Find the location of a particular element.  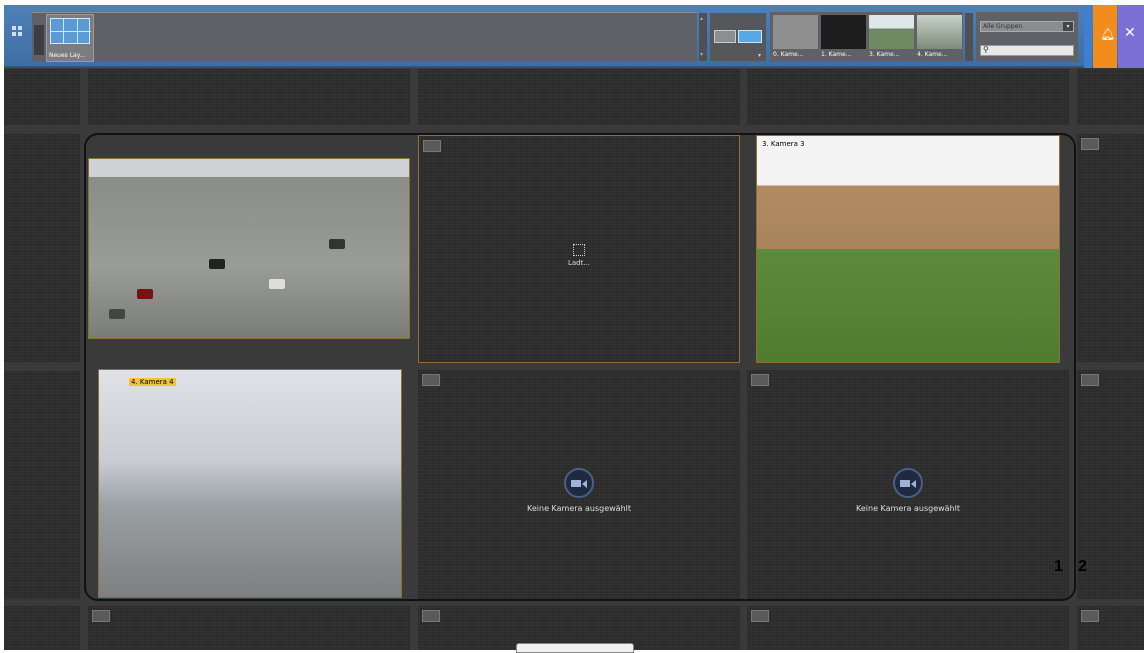

layout-picker: ▾ is located at coordinates (738, 37).